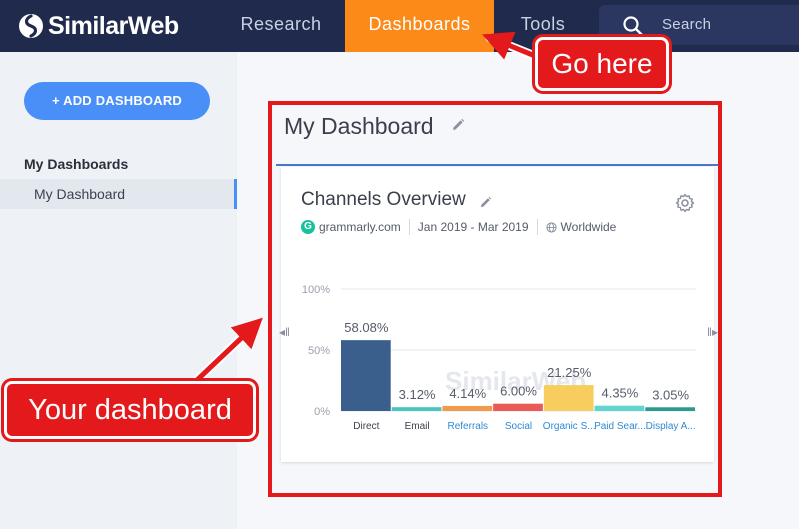 The image size is (799, 529). I want to click on your-dashboard-callout: Your dashboard, so click(130, 410).